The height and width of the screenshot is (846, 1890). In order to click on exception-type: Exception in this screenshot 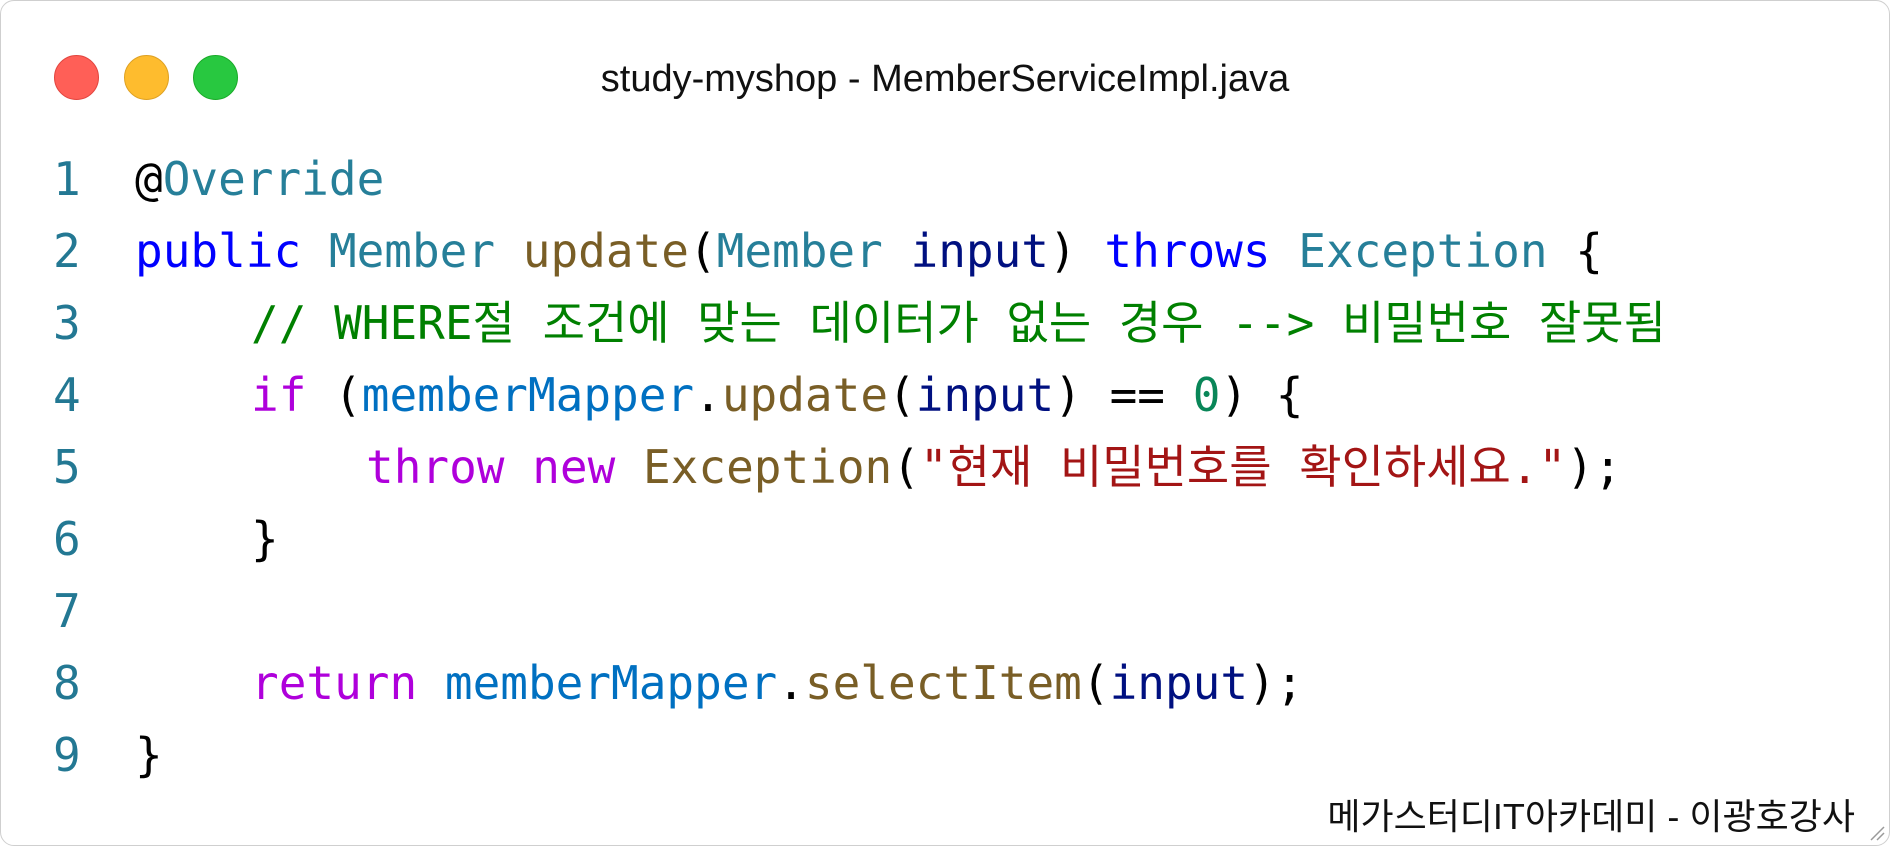, I will do `click(1423, 251)`.